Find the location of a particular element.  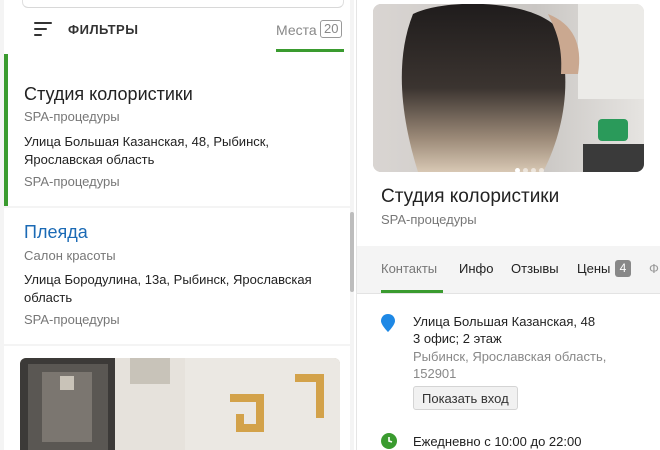

tab-info: Инфо is located at coordinates (476, 268).